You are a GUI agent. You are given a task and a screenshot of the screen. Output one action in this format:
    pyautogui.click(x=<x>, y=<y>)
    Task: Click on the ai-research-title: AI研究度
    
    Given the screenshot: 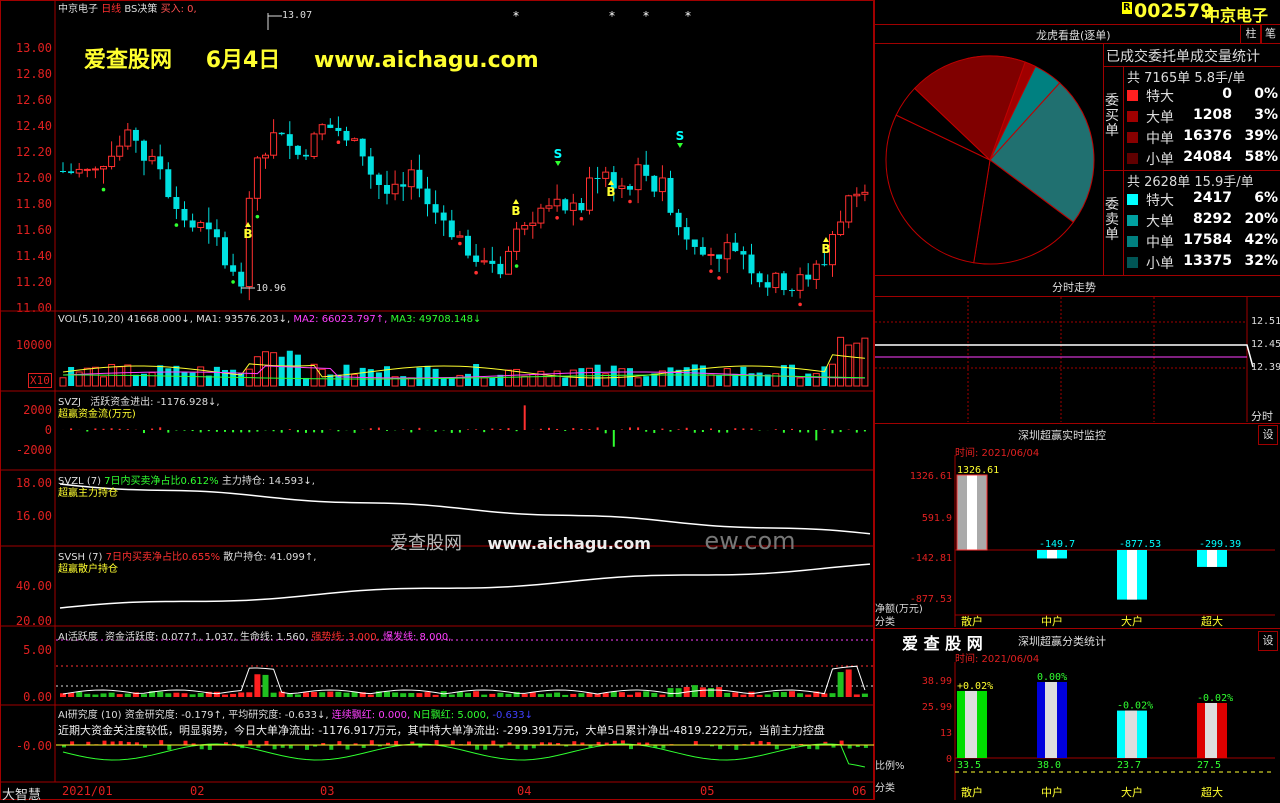 What is the action you would take?
    pyautogui.click(x=78, y=715)
    